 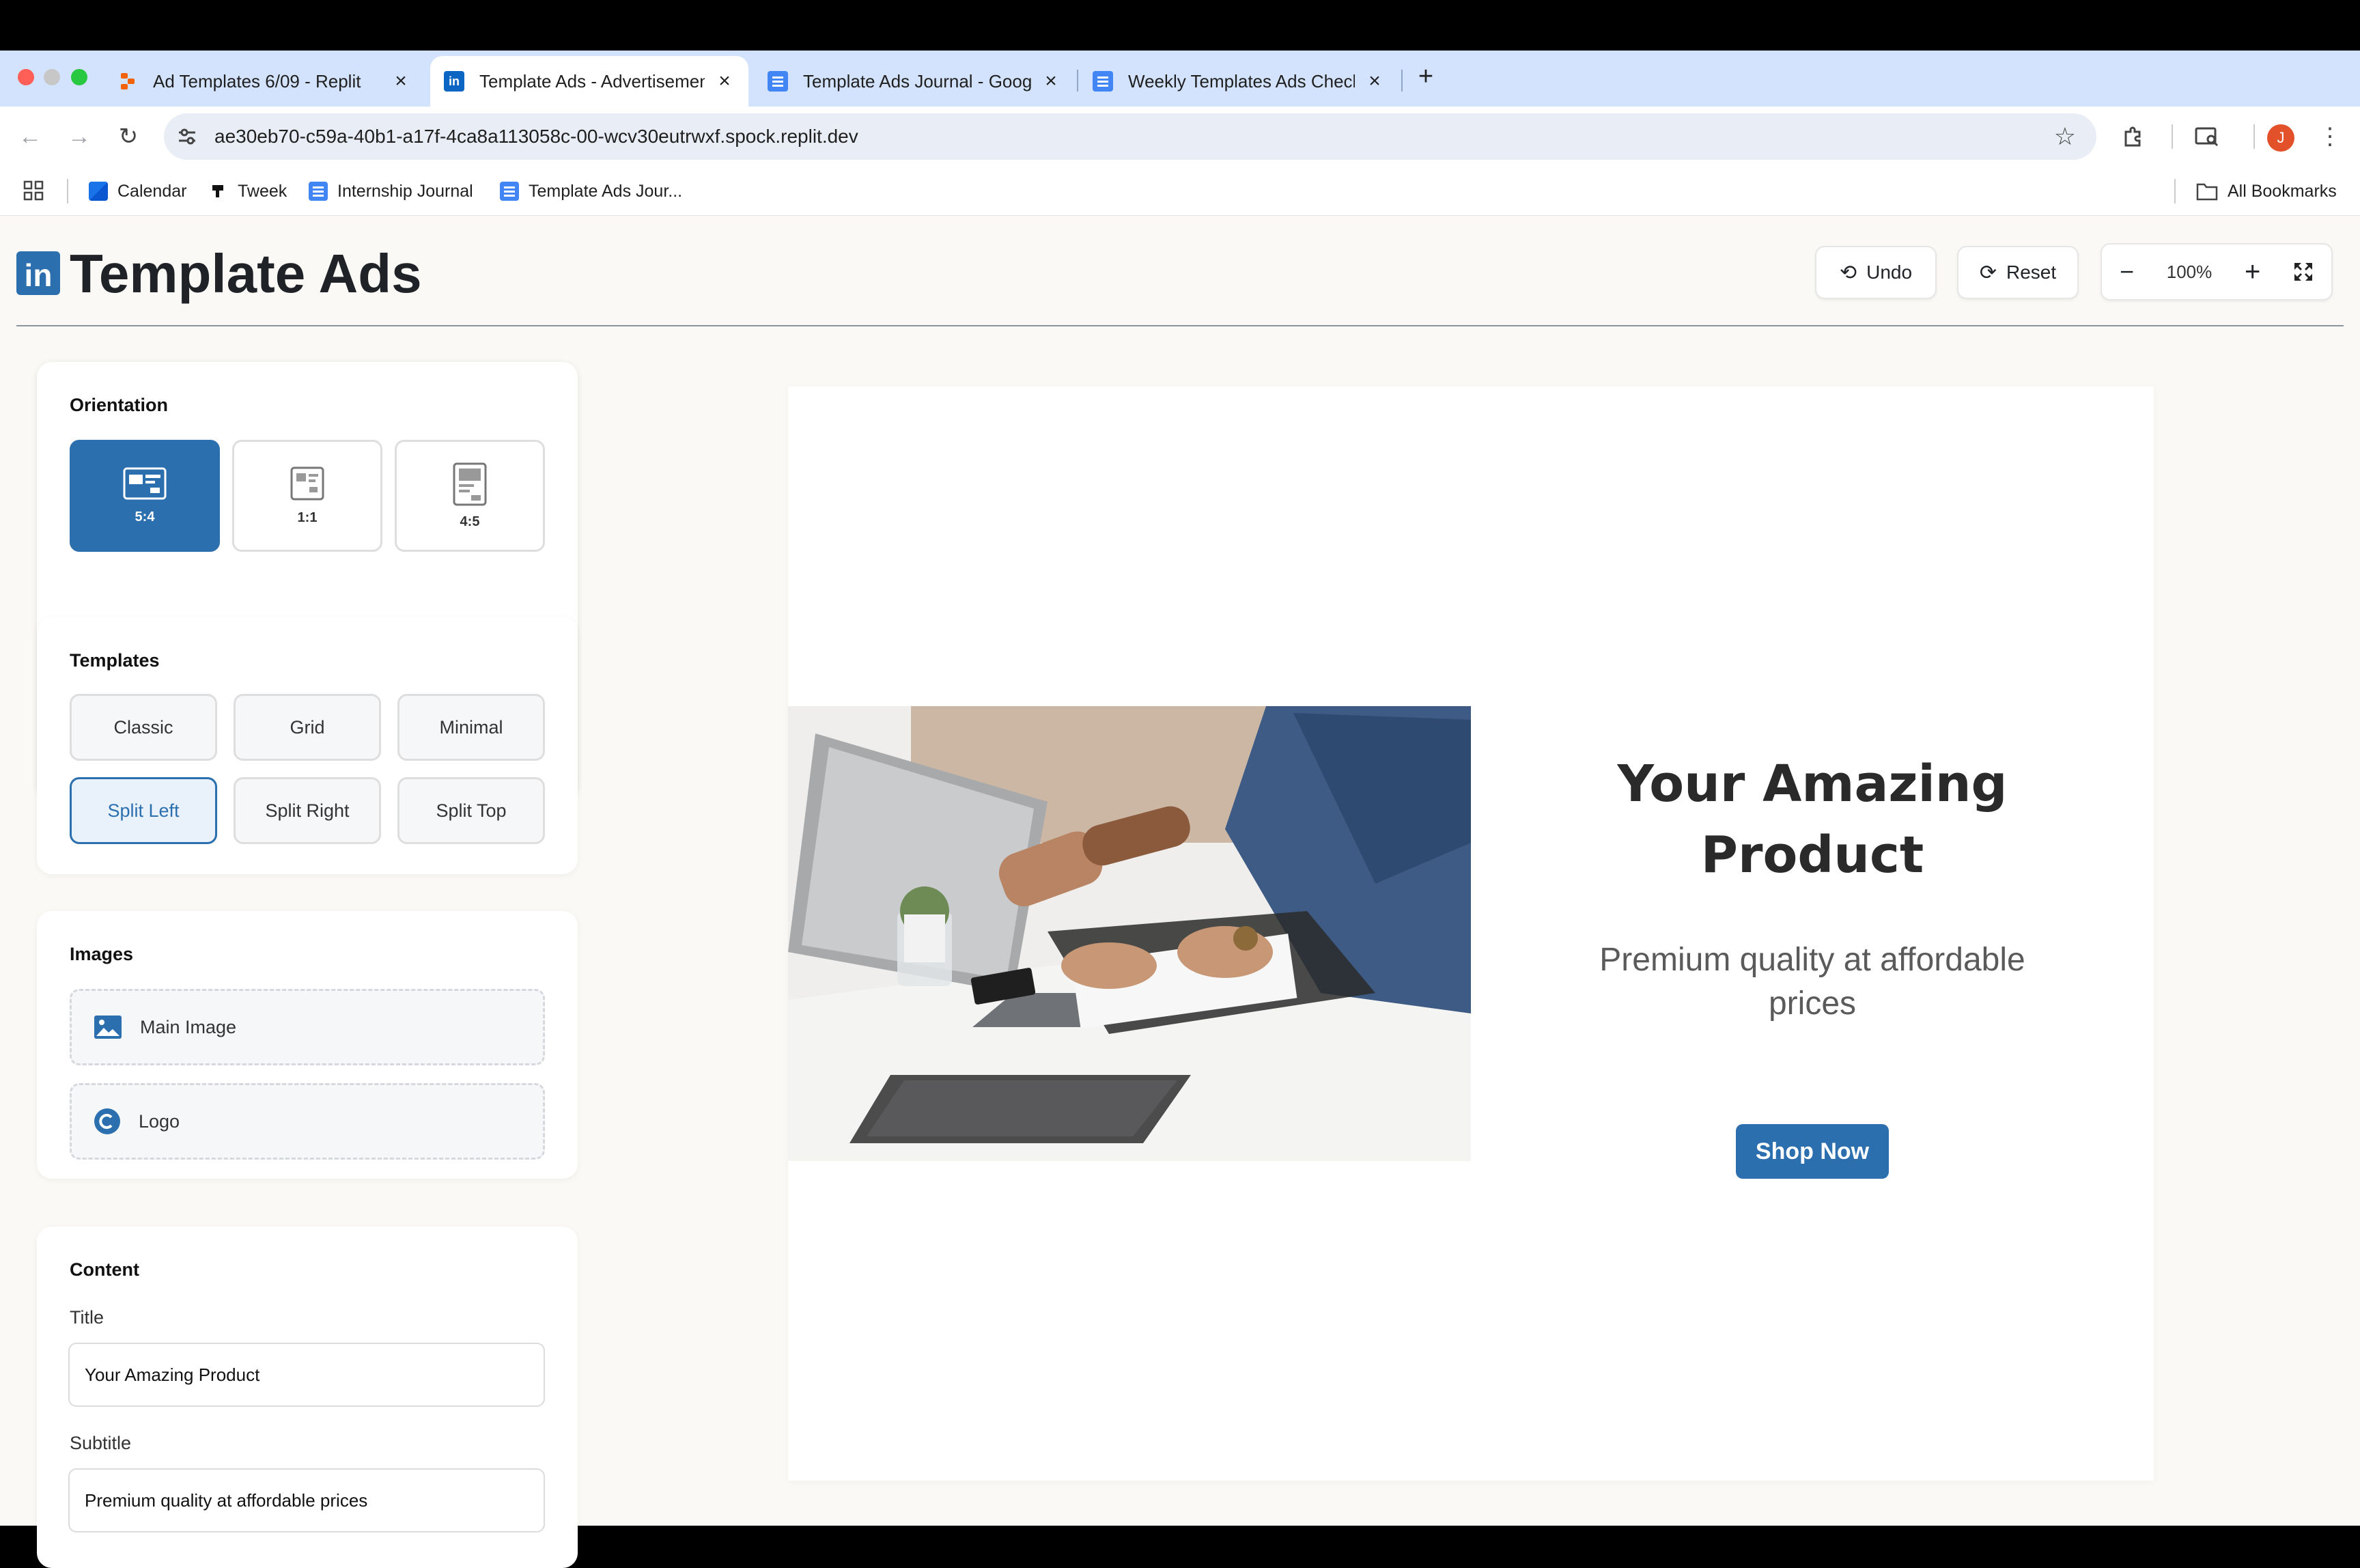 I want to click on orientation-heading: Orientation, so click(x=119, y=405).